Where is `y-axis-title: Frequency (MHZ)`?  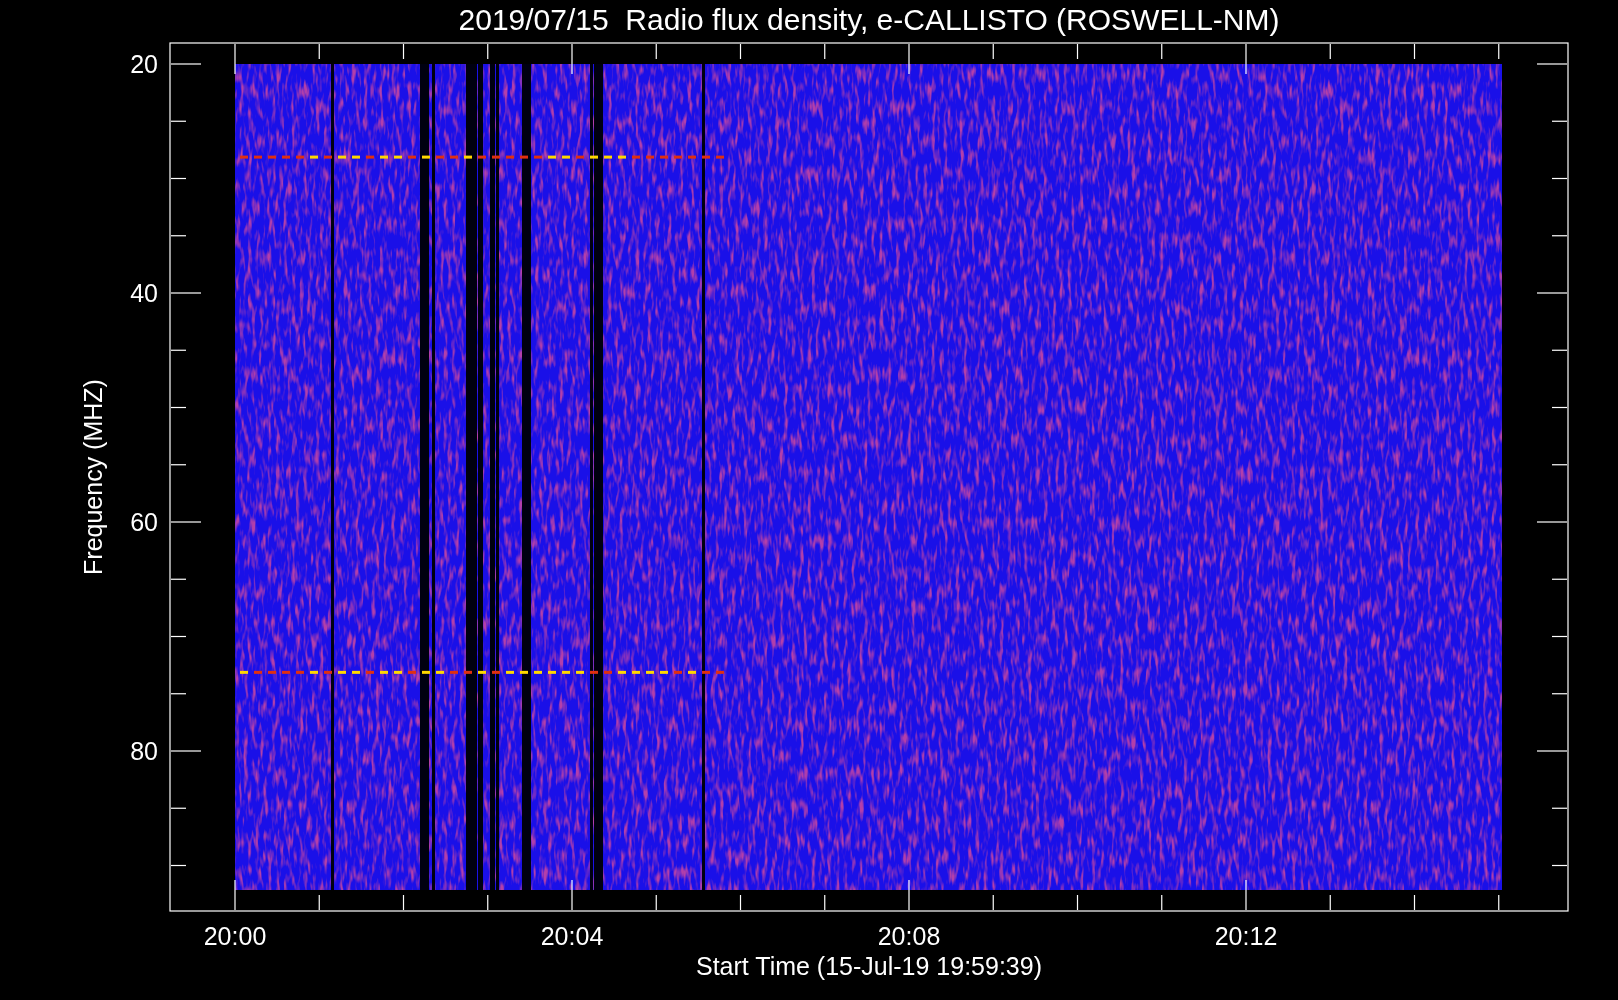 y-axis-title: Frequency (MHZ) is located at coordinates (93, 477).